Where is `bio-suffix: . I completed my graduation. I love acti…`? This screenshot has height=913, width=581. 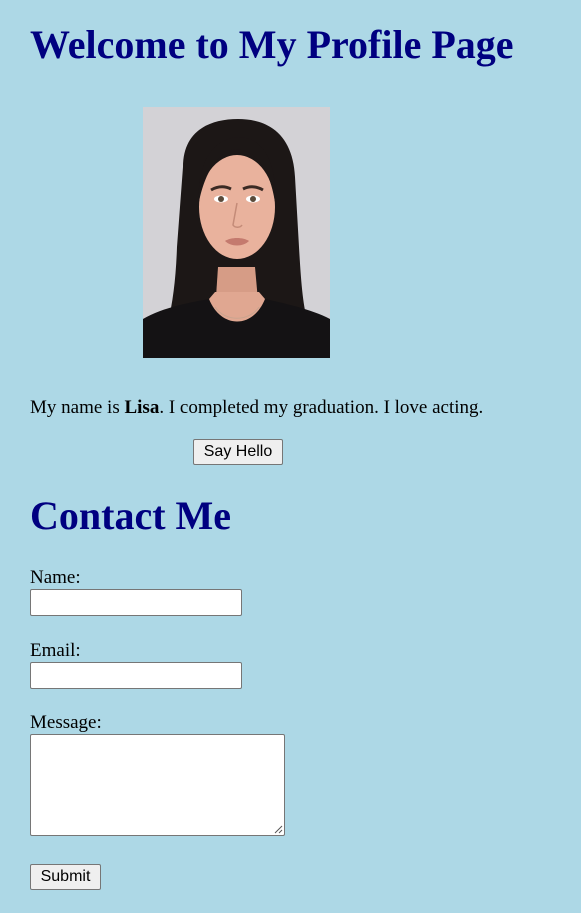 bio-suffix: . I completed my graduation. I love acti… is located at coordinates (321, 407).